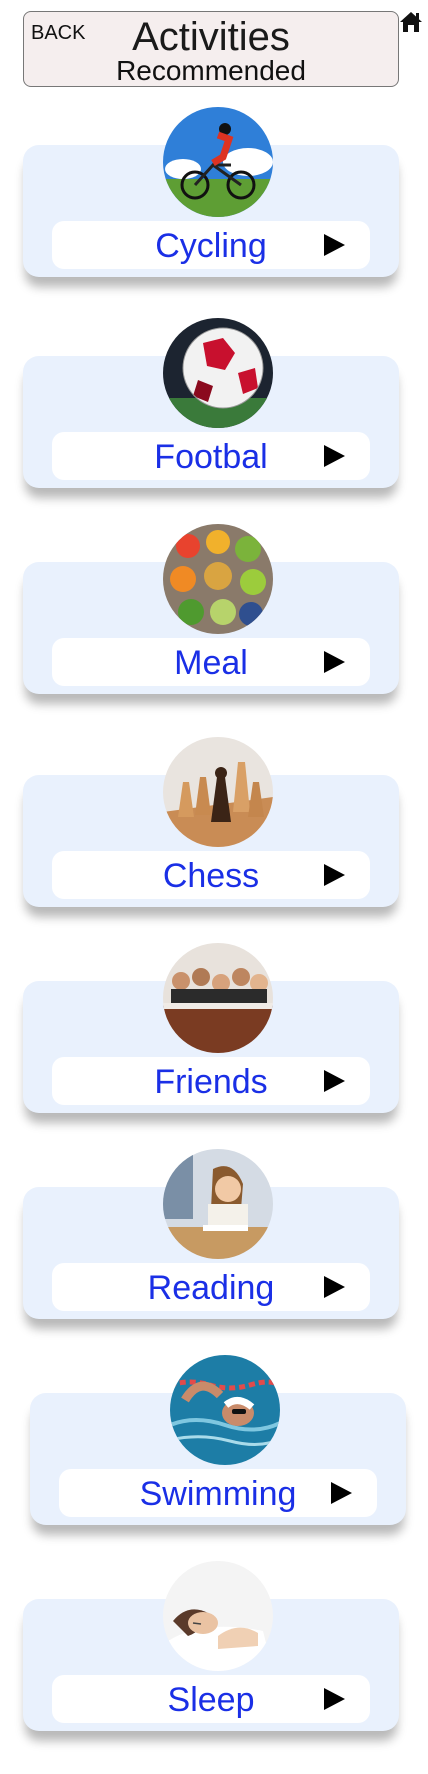 The image size is (428, 1774). I want to click on activity-button-friends: Friends, so click(211, 1081).